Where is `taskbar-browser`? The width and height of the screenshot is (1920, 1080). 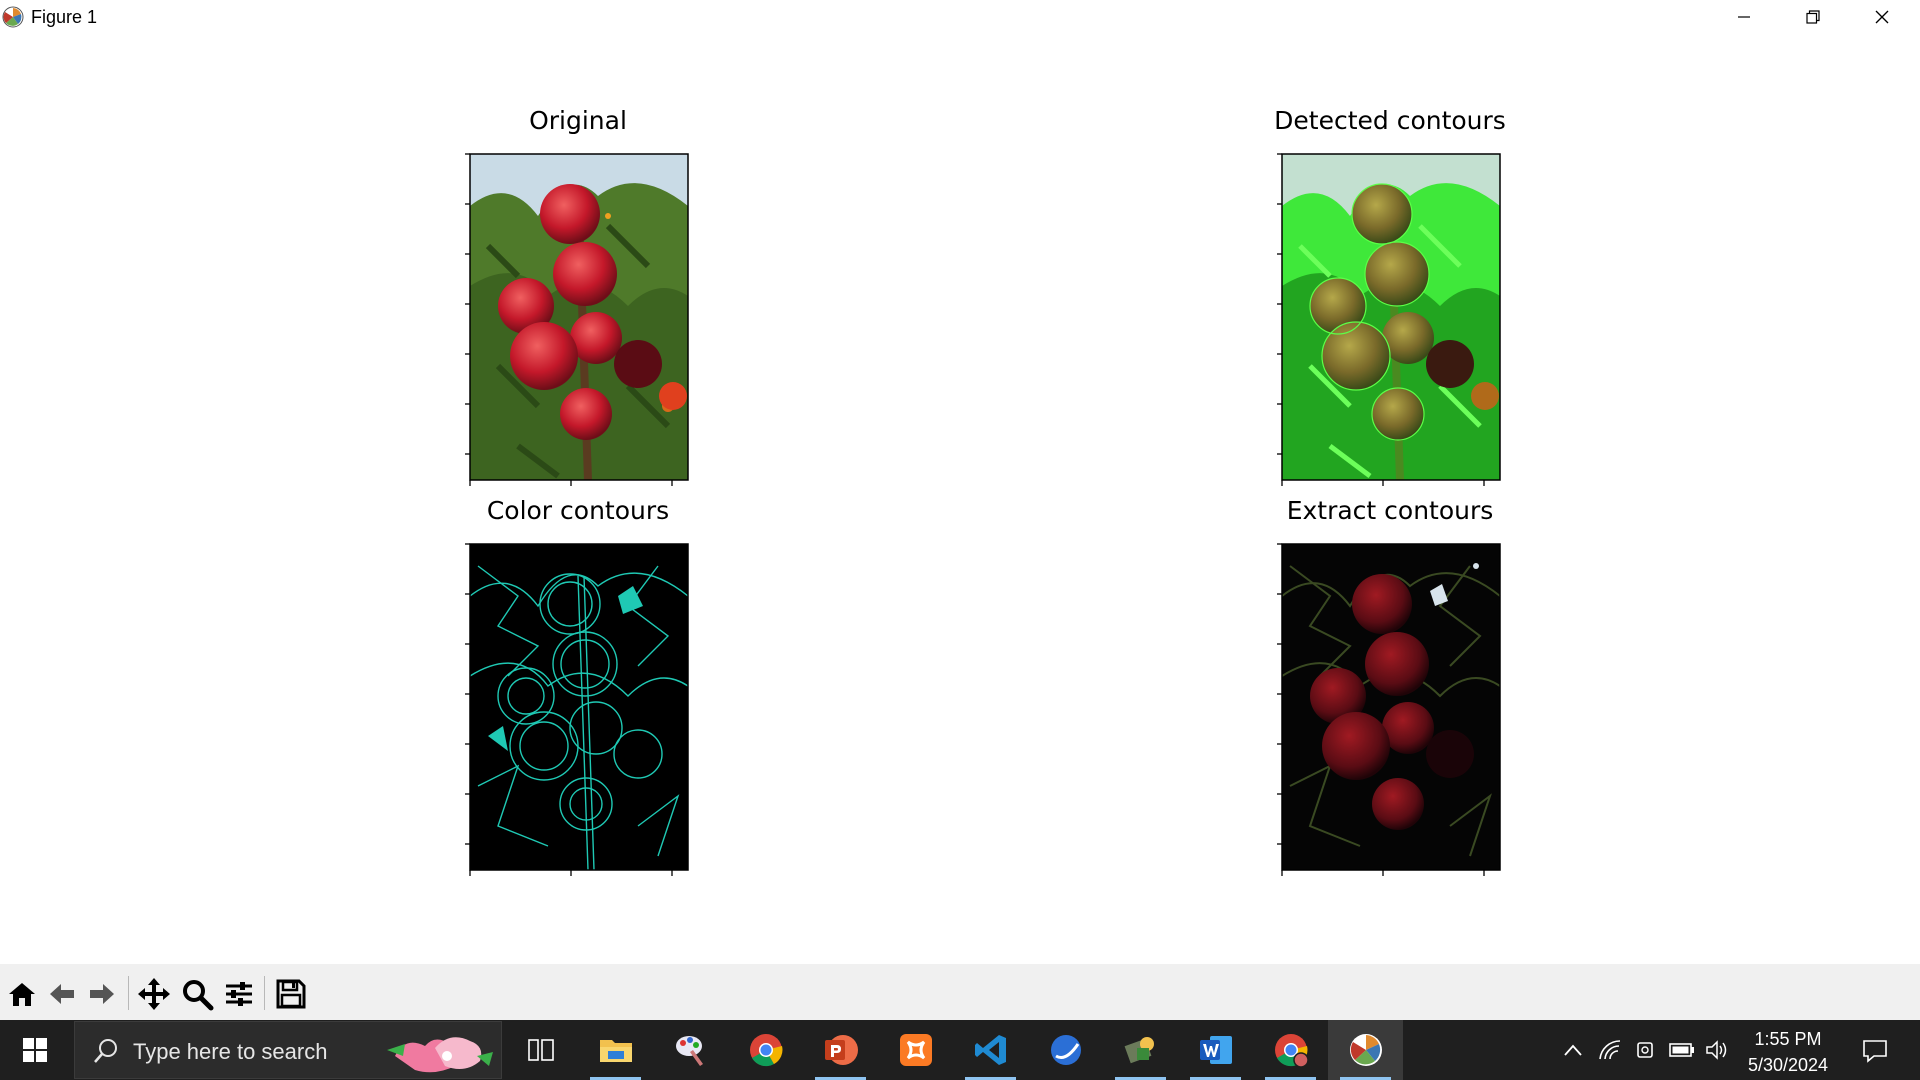
taskbar-browser is located at coordinates (1065, 1050).